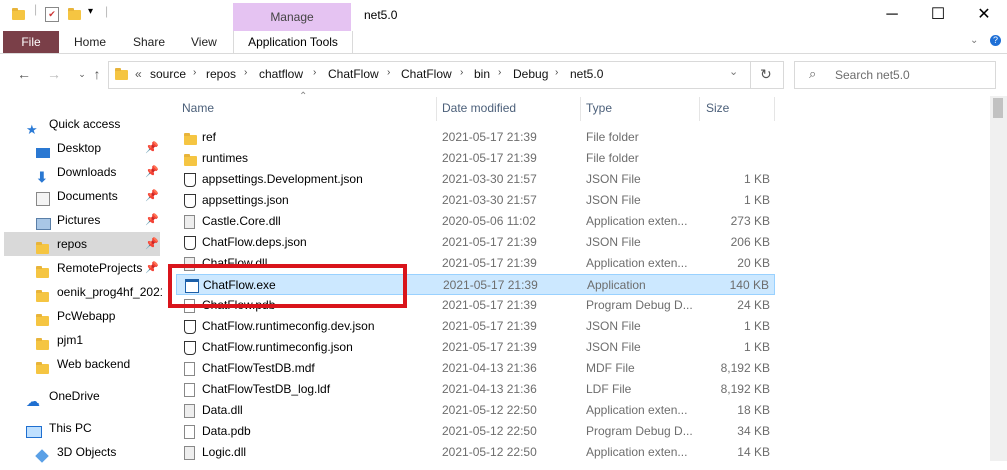  What do you see at coordinates (221, 74) in the screenshot?
I see `breadcrumb-repos: repos` at bounding box center [221, 74].